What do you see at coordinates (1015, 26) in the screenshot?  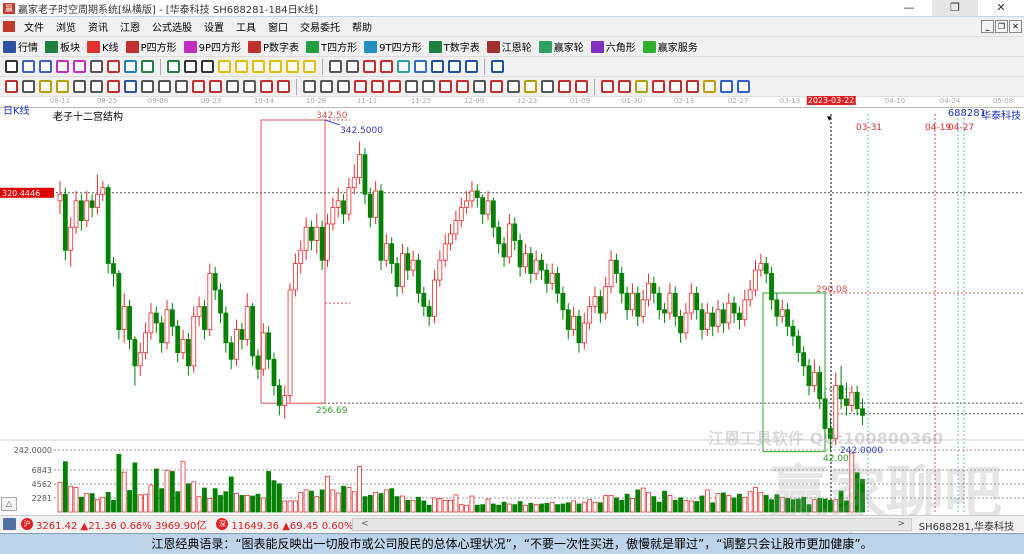 I see `mdi-close-button: ✕` at bounding box center [1015, 26].